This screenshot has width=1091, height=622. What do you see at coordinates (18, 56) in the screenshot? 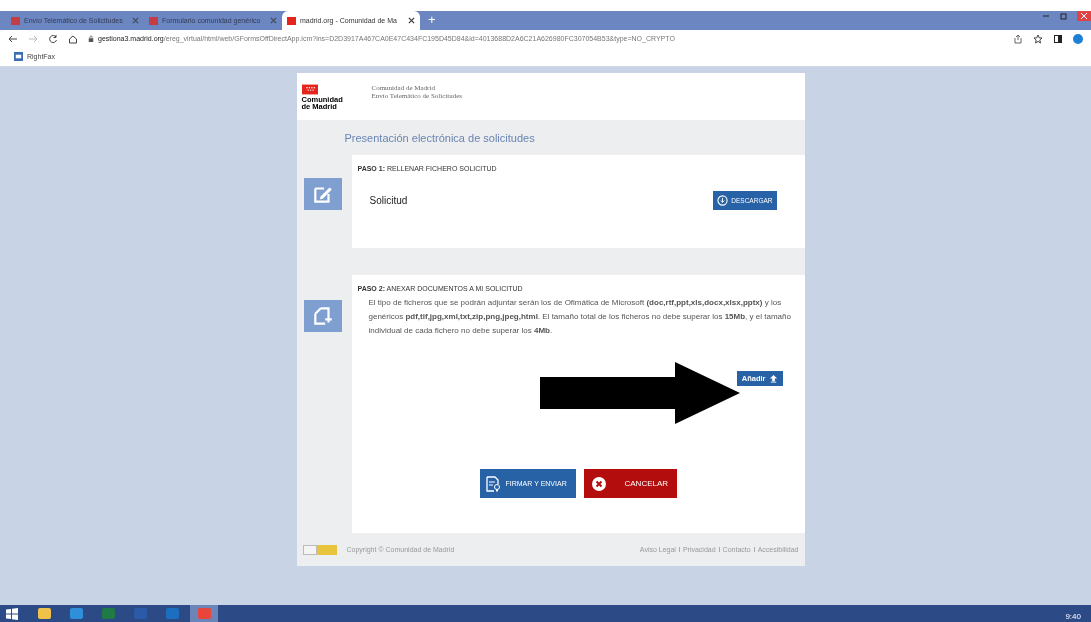
I see `bookmark-icon` at bounding box center [18, 56].